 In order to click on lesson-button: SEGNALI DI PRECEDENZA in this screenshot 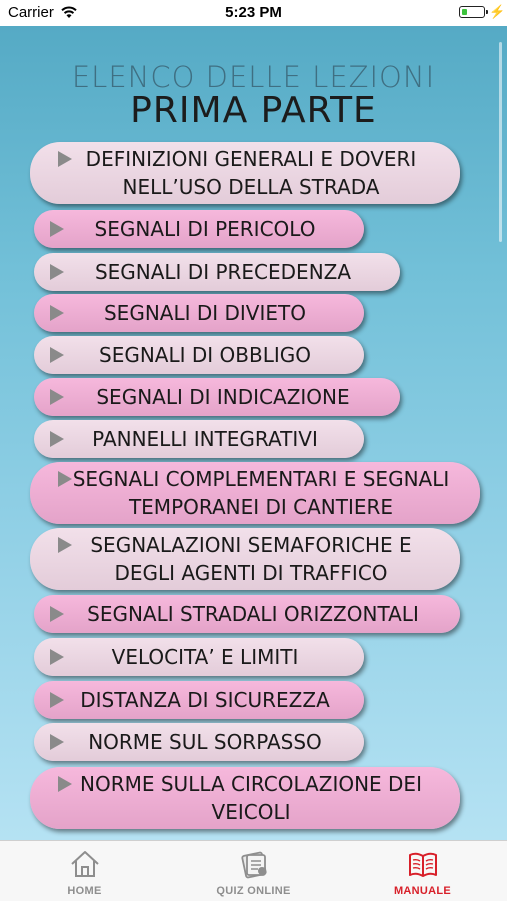, I will do `click(217, 272)`.